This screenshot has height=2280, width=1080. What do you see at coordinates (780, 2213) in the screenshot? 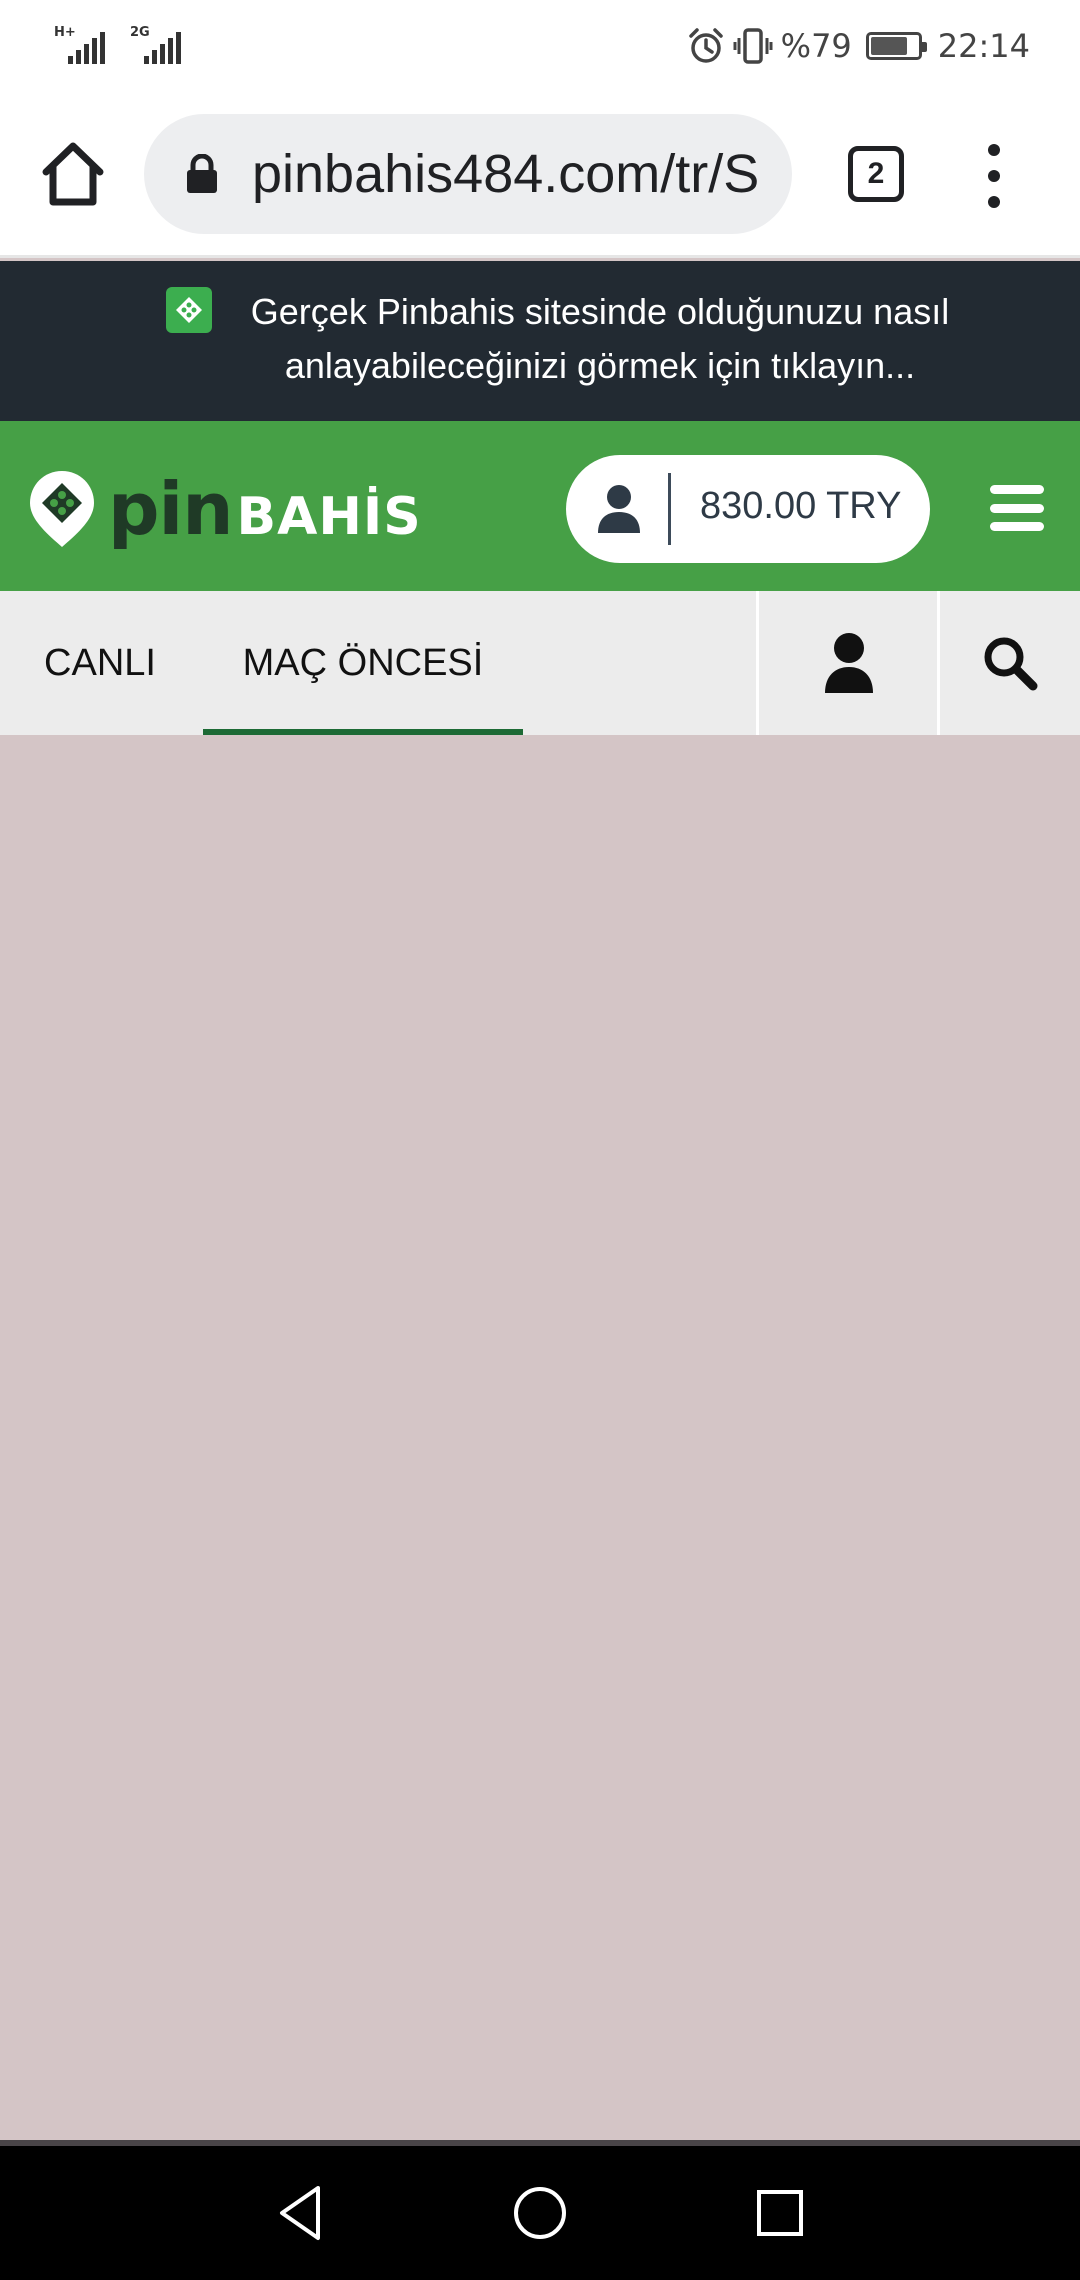
I see `recents-icon` at bounding box center [780, 2213].